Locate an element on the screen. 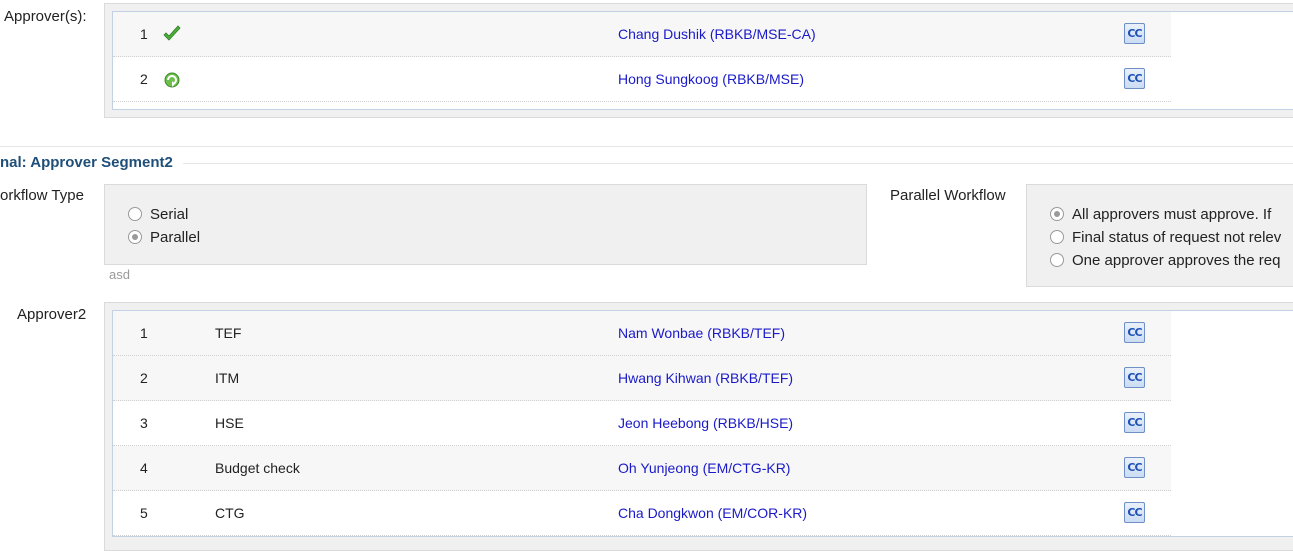 This screenshot has height=551, width=1293. parallel-workflow-label: Parallel Workflow is located at coordinates (948, 195).